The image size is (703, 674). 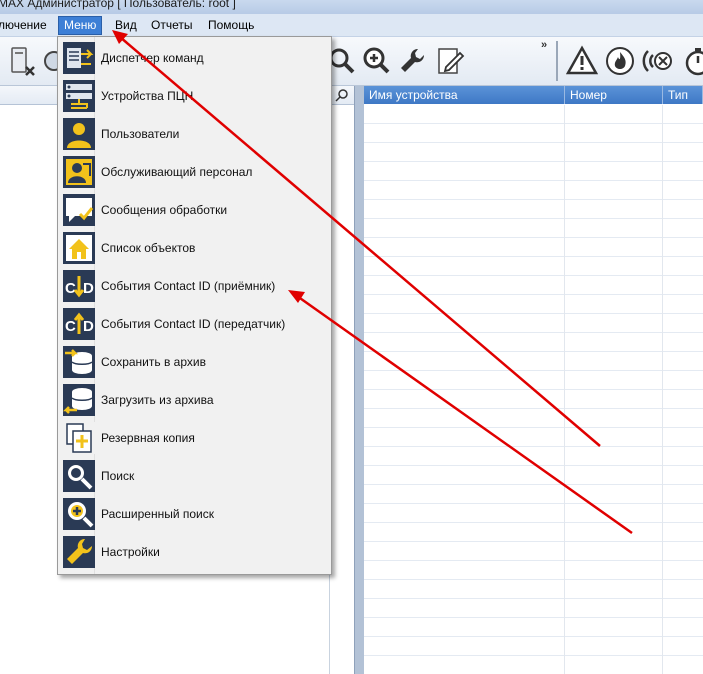 What do you see at coordinates (79, 134) in the screenshot?
I see `users-icon` at bounding box center [79, 134].